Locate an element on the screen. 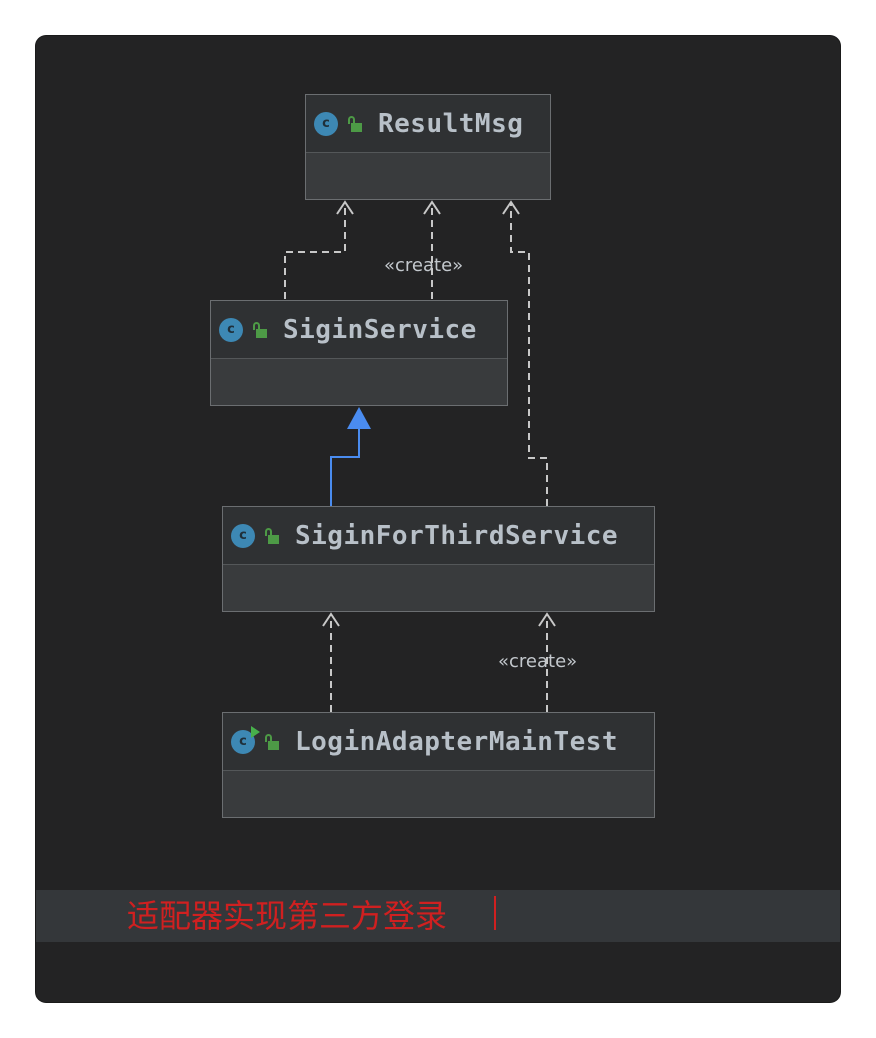 The height and width of the screenshot is (1038, 876). class-node-loginadaptermaintest: c LoginAdapterMainTest is located at coordinates (438, 765).